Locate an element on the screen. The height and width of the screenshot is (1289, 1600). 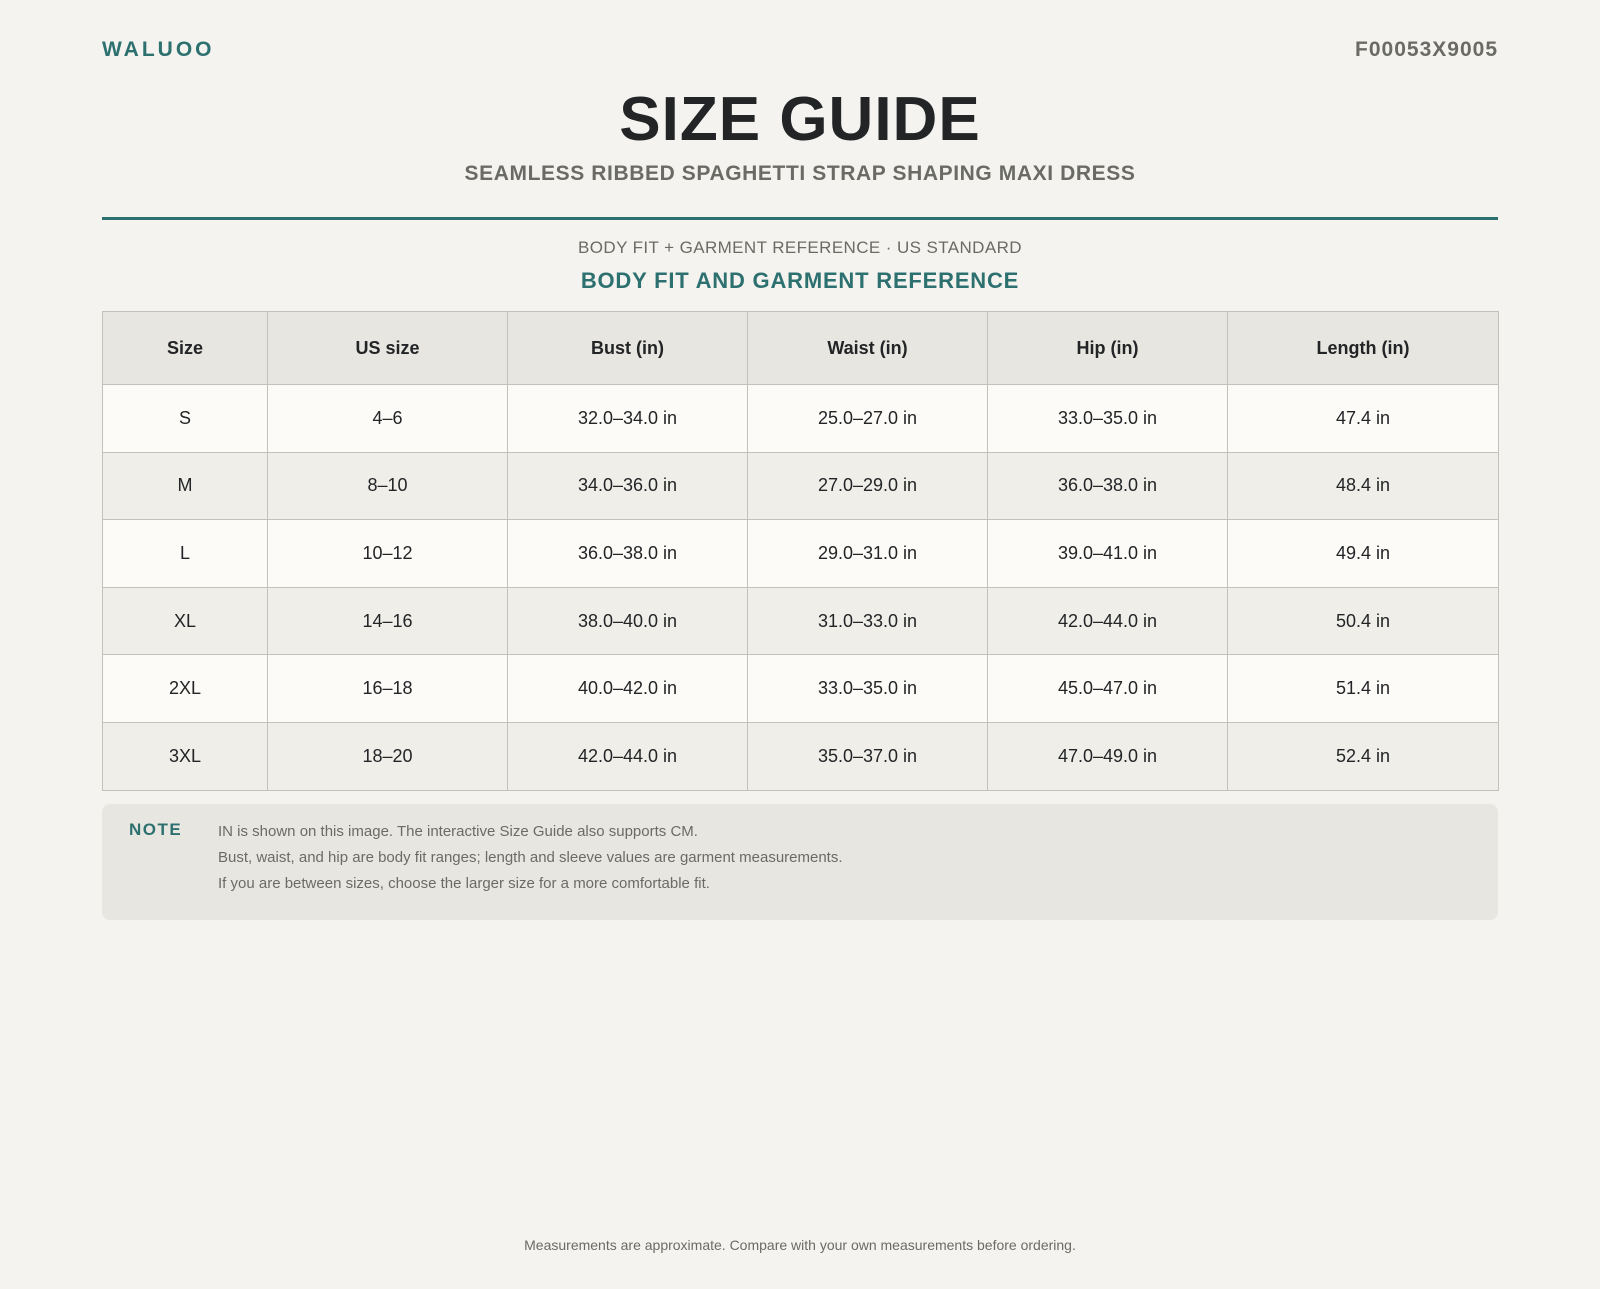
divider is located at coordinates (800, 218).